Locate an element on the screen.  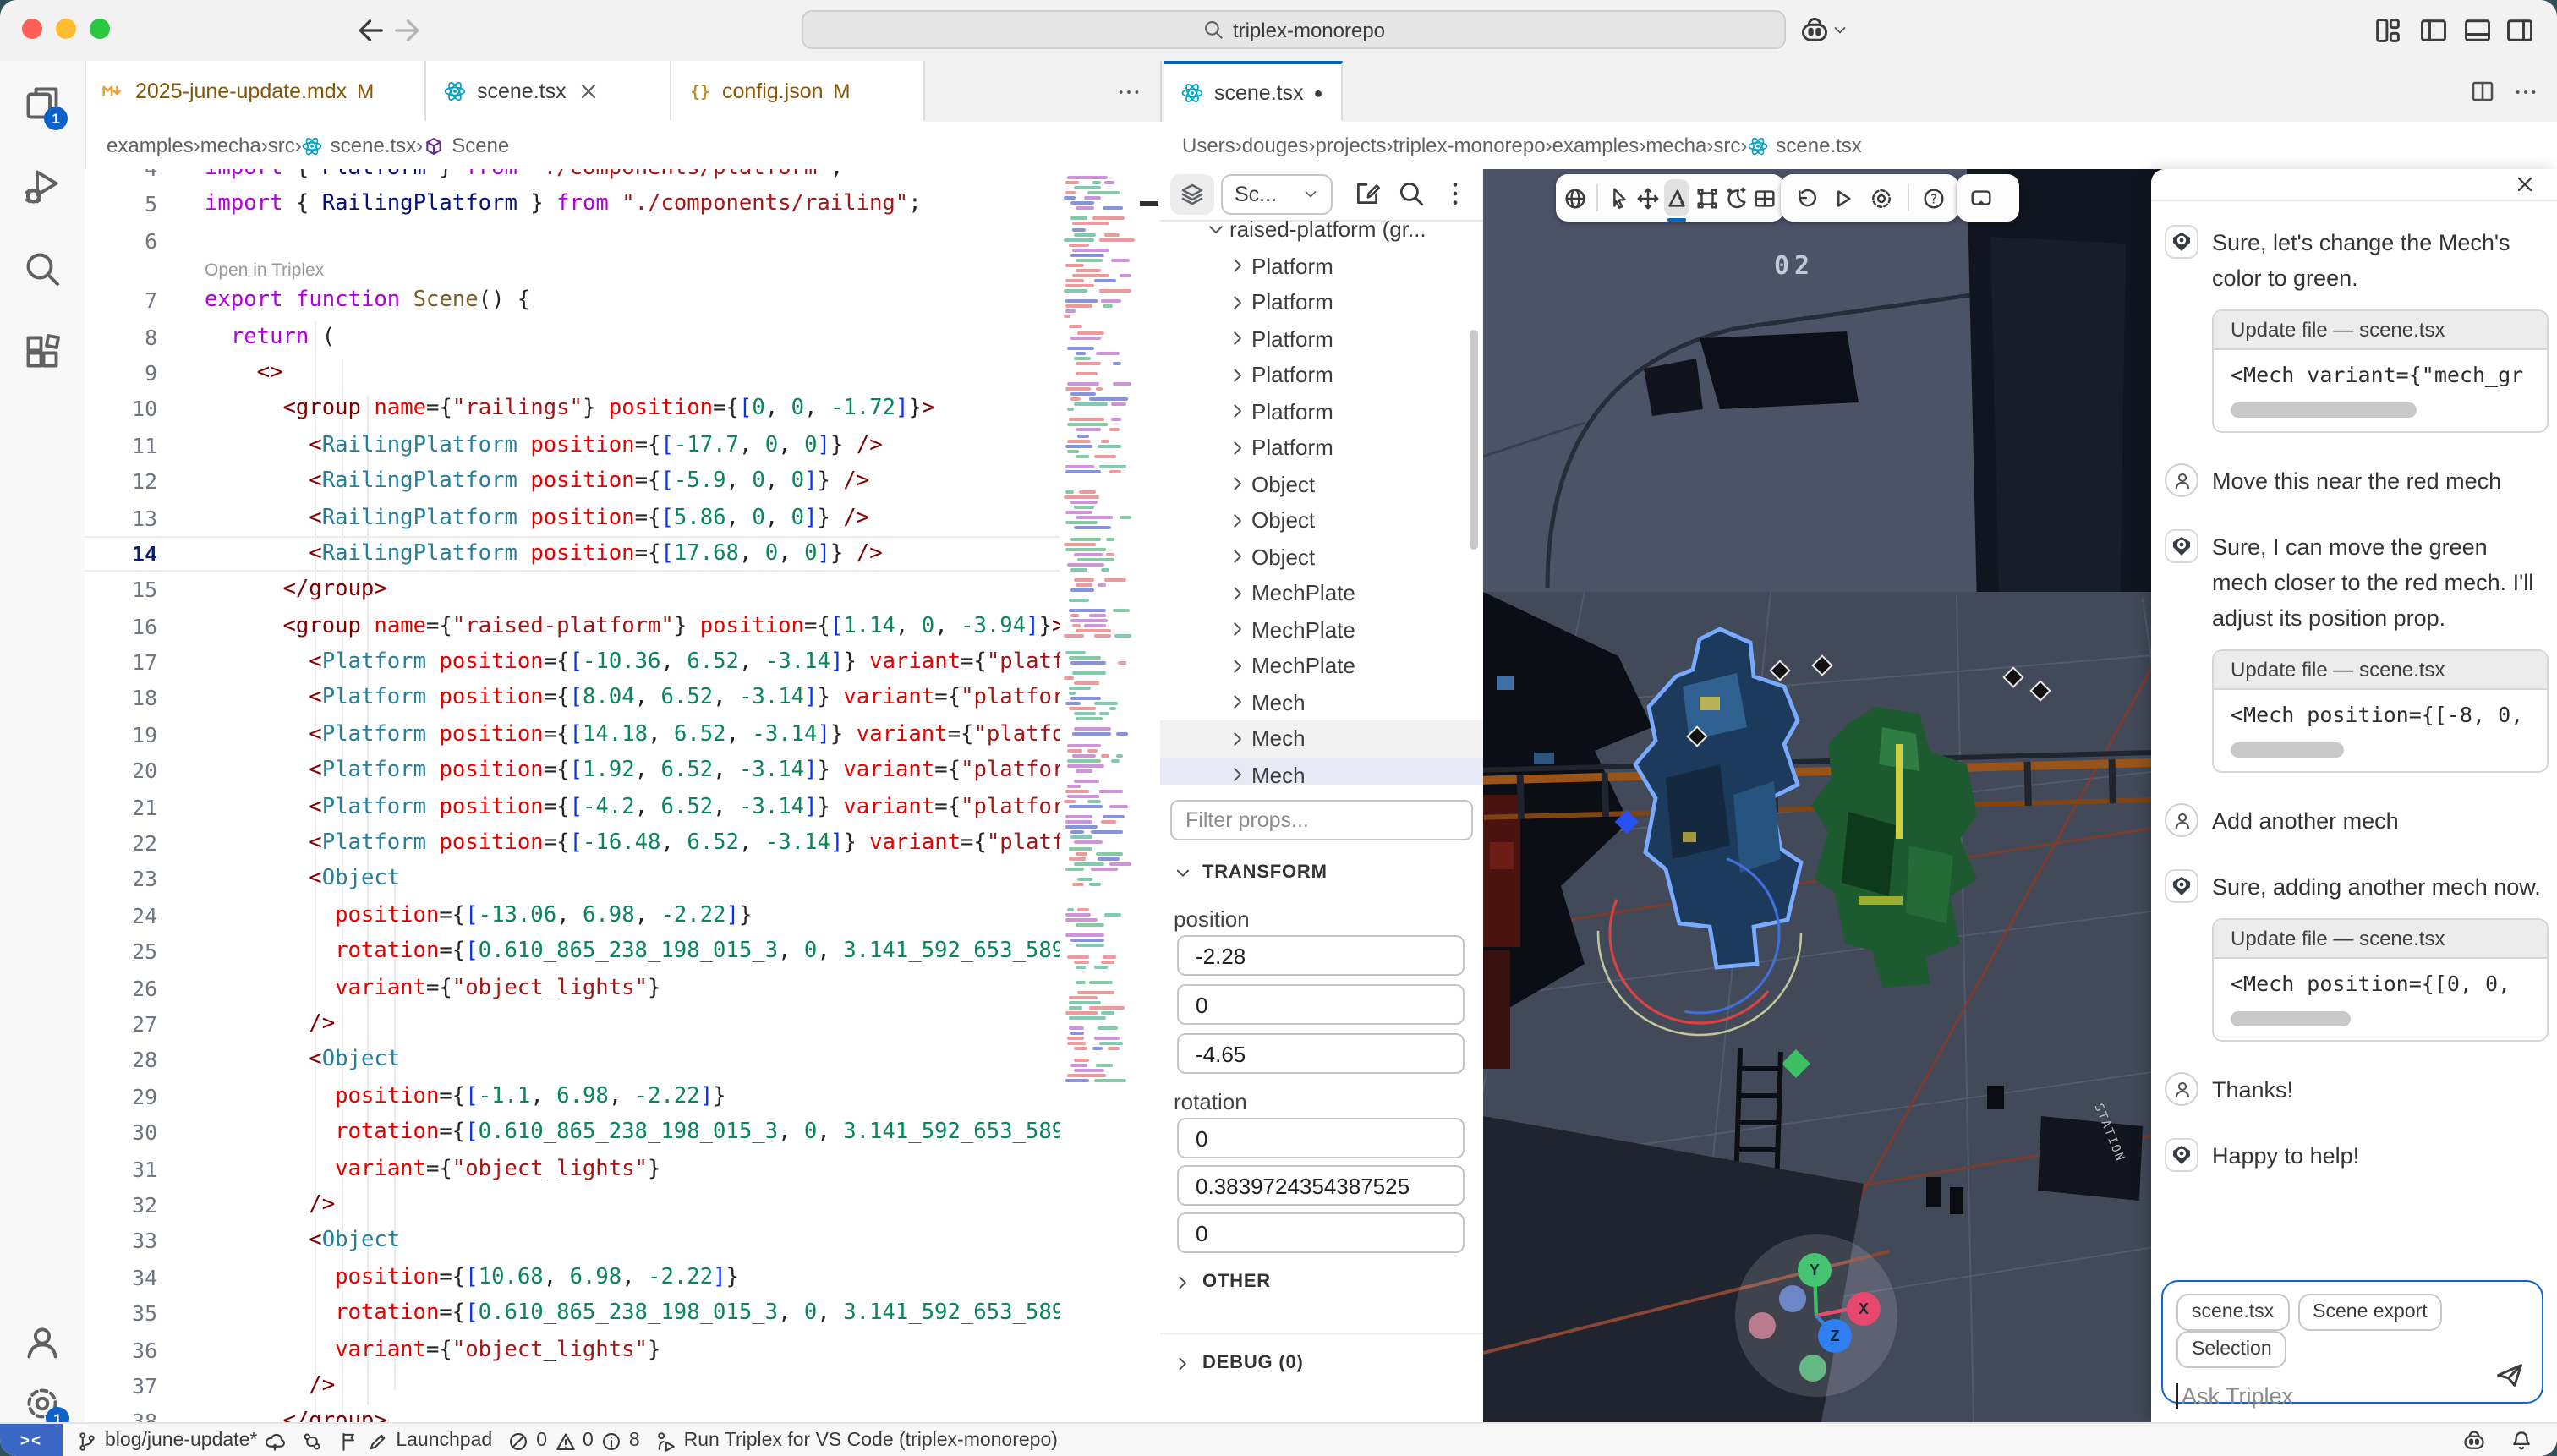
code-line: 34 position={[10.68, 6.98, -2.22]} is located at coordinates (622, 1277).